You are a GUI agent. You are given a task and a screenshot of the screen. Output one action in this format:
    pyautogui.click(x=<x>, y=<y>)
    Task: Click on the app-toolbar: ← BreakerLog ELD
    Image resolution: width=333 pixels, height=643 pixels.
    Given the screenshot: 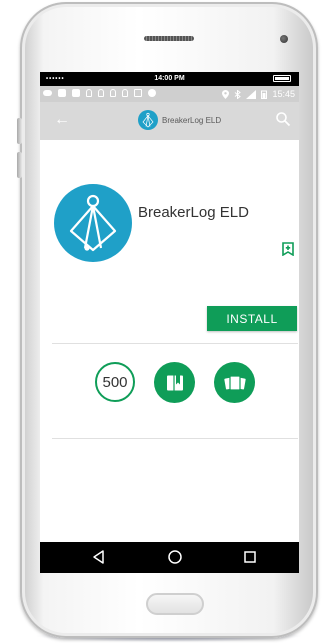 What is the action you would take?
    pyautogui.click(x=169, y=121)
    